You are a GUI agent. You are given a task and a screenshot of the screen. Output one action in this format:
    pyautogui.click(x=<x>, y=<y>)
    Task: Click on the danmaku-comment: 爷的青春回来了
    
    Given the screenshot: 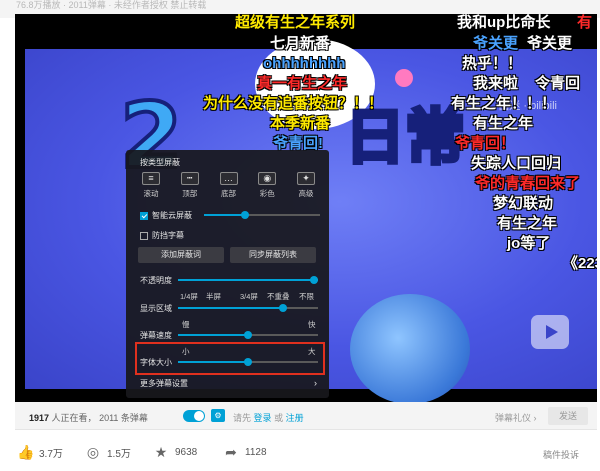 What is the action you would take?
    pyautogui.click(x=528, y=183)
    